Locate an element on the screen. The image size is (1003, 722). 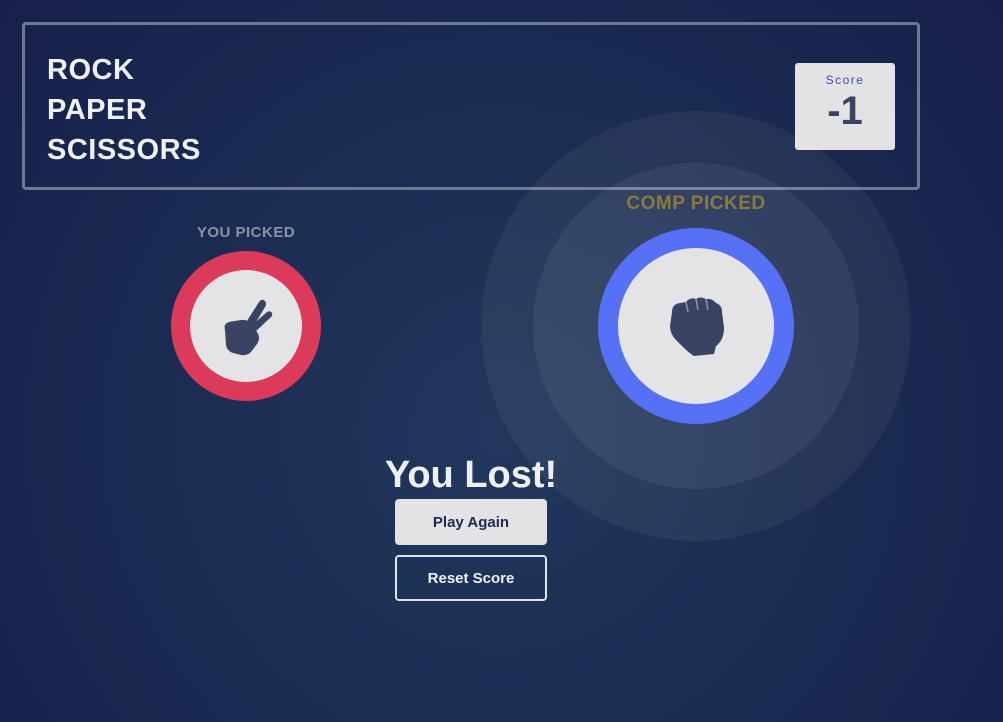
player-pick-token is located at coordinates (246, 326).